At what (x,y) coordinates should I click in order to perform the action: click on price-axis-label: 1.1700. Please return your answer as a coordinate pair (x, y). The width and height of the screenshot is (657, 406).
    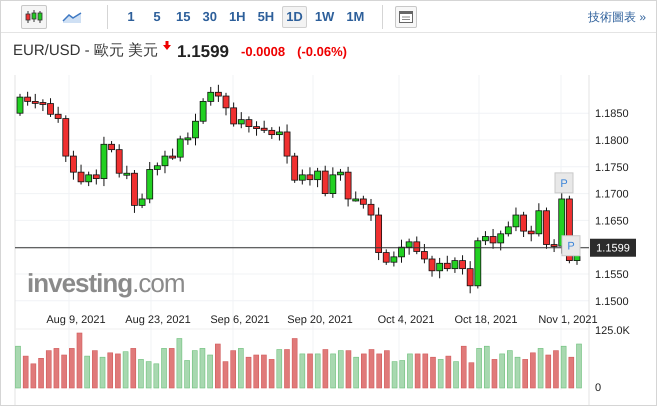
    Looking at the image, I should click on (612, 194).